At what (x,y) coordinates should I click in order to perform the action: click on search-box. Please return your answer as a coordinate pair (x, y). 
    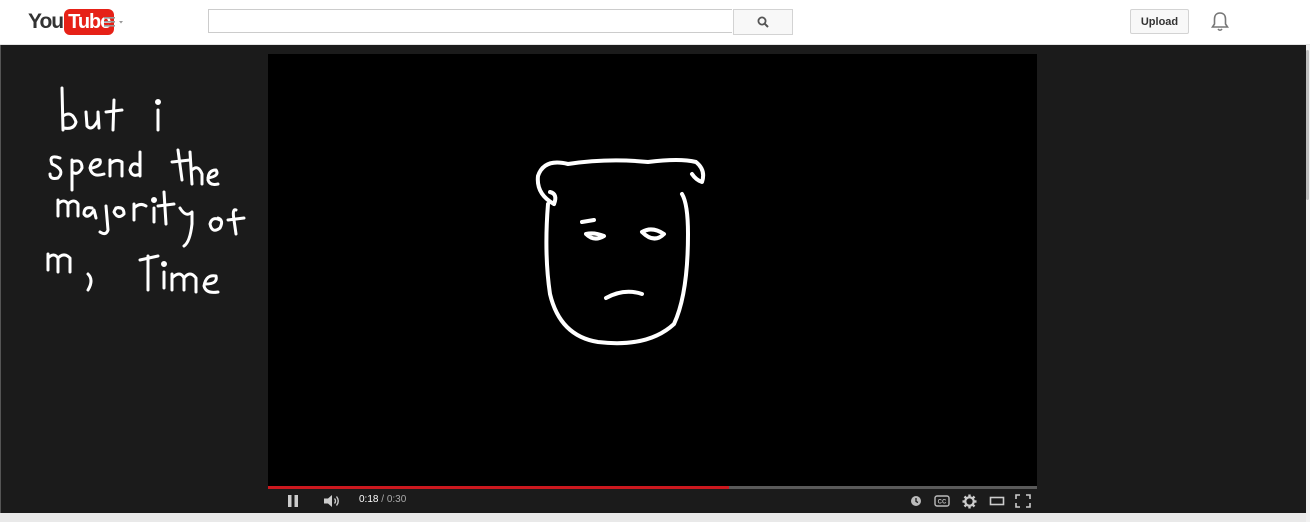
    Looking at the image, I should click on (470, 21).